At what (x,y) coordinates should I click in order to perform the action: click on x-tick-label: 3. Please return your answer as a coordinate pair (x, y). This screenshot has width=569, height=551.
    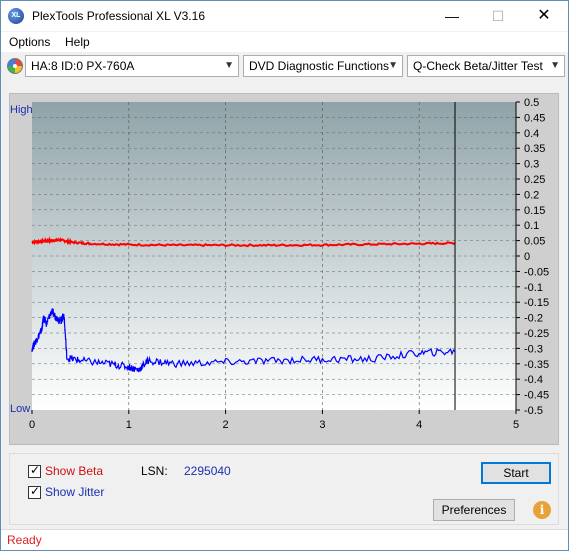
    Looking at the image, I should click on (322, 425).